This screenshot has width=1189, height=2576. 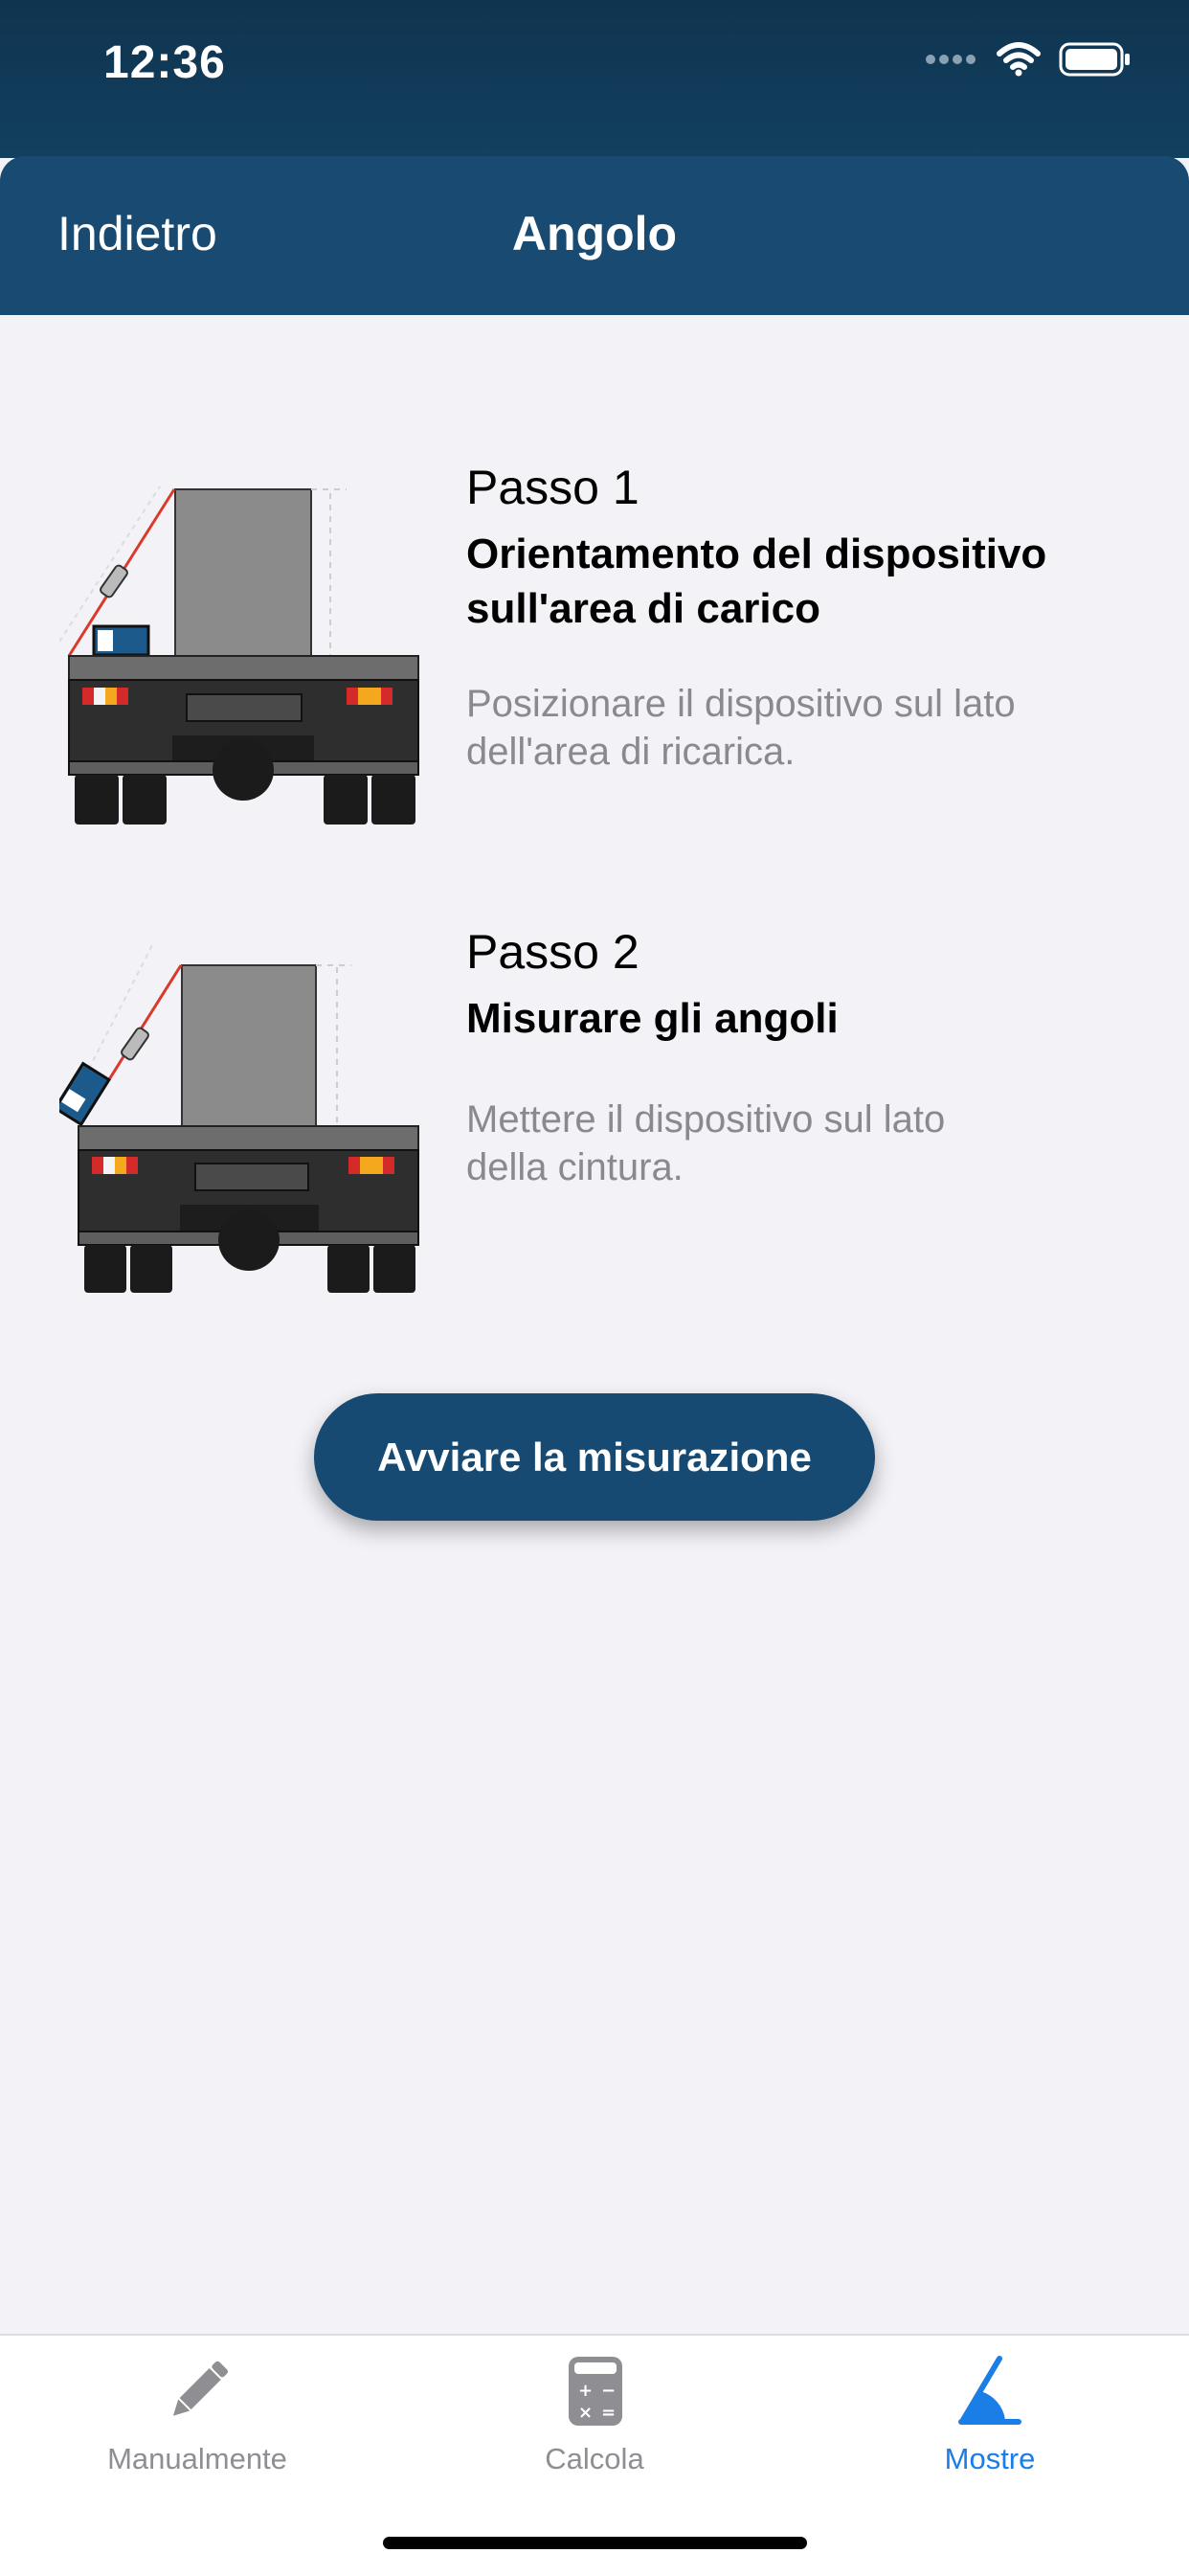 I want to click on start-measurement-button: Avviare la misurazione, so click(x=594, y=1457).